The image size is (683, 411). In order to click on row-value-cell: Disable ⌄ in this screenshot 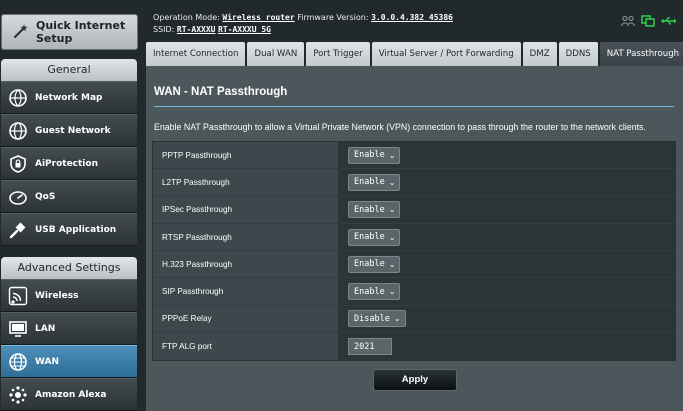, I will do `click(506, 319)`.